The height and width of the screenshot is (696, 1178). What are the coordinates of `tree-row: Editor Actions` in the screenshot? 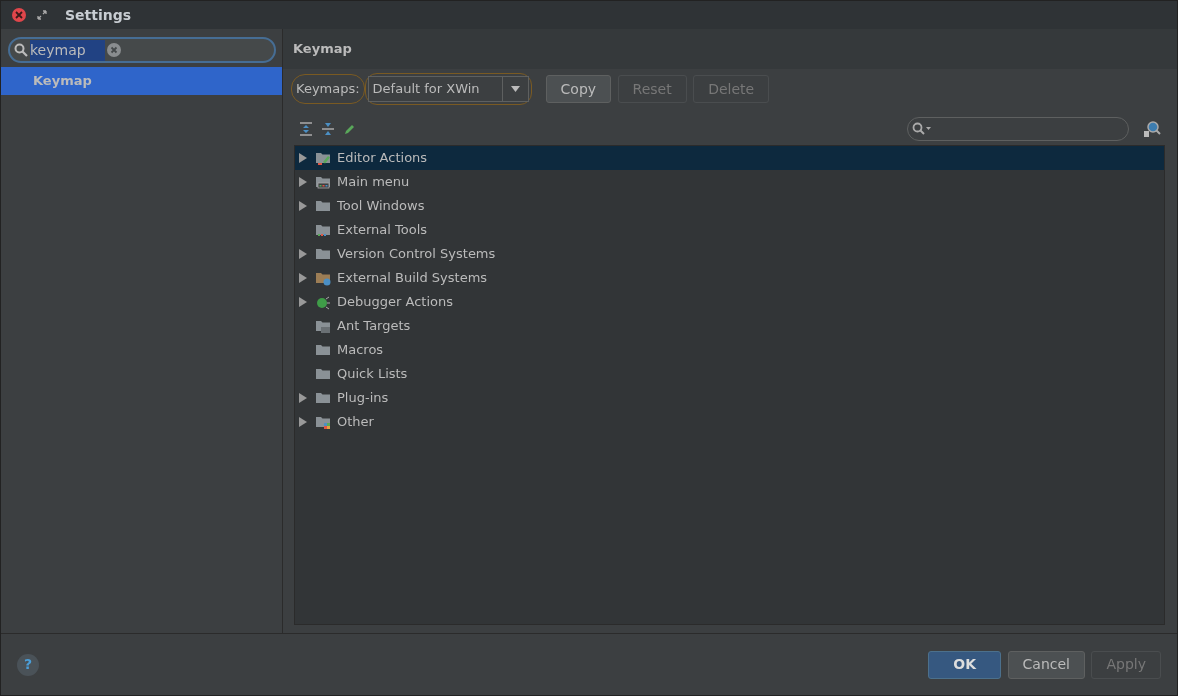 It's located at (729, 158).